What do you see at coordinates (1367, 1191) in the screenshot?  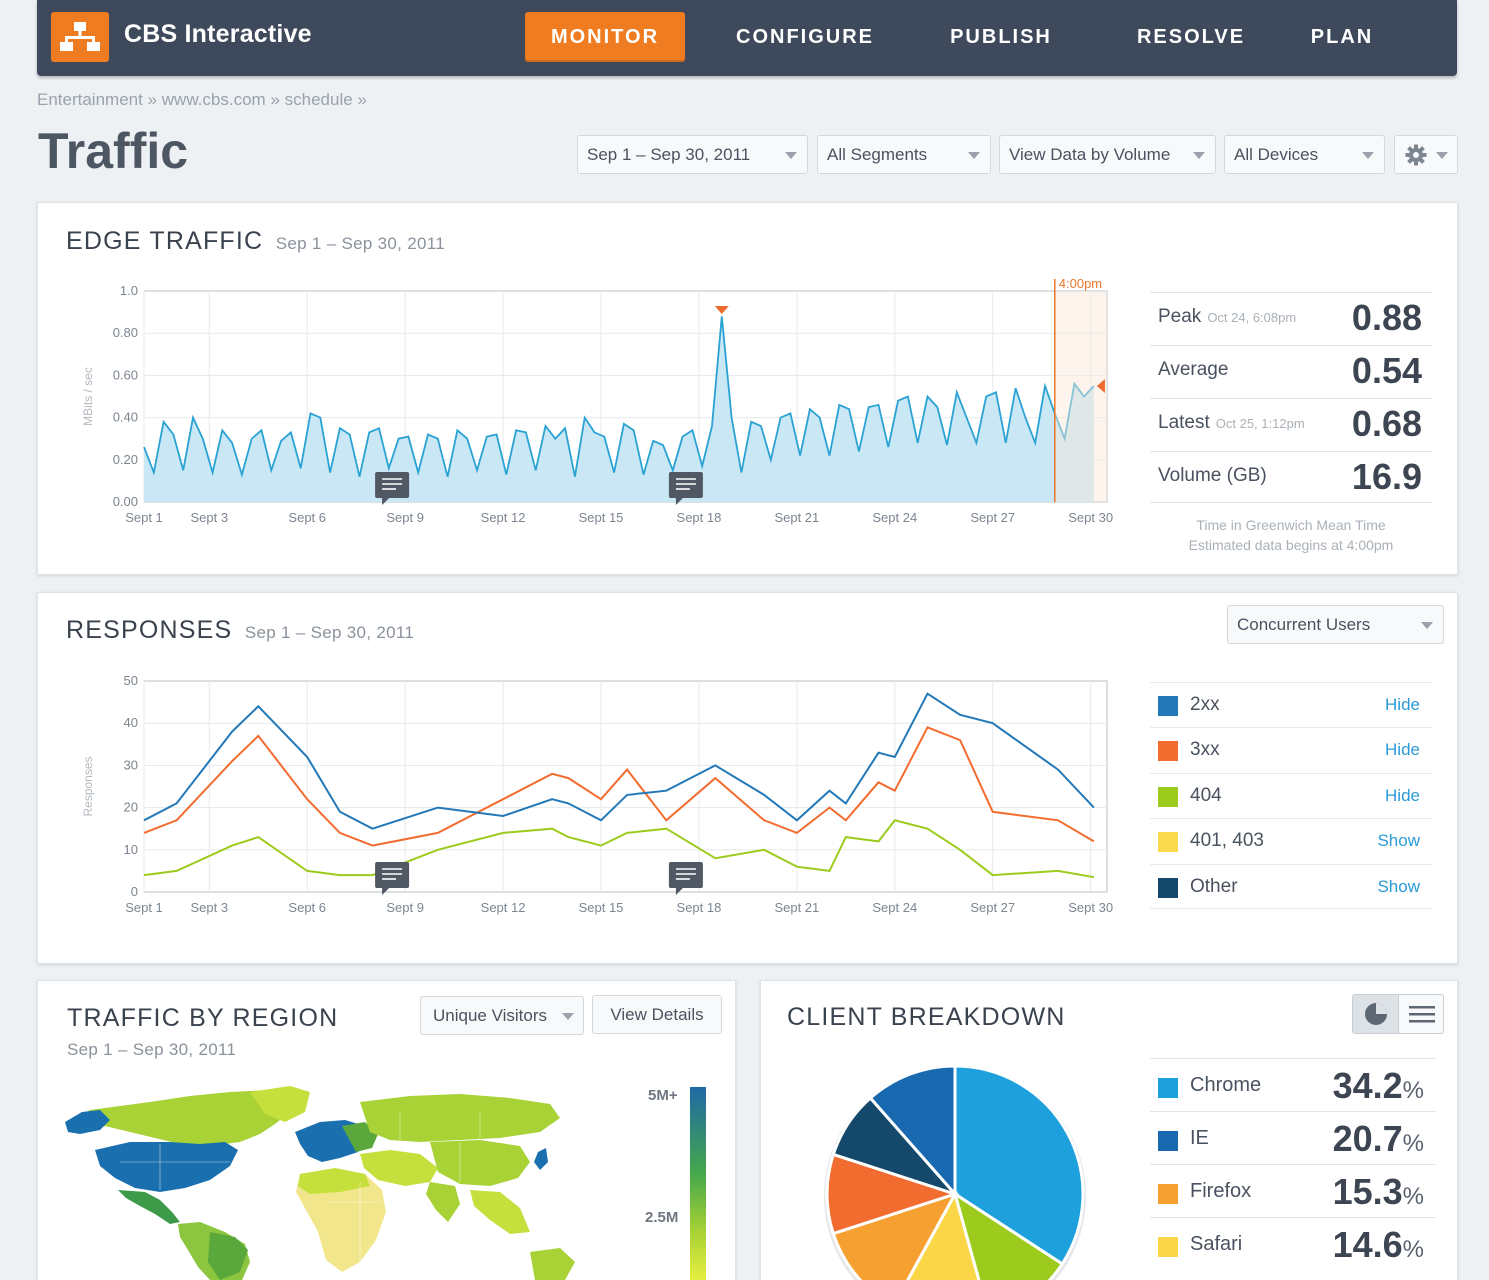 I see `client-firefox-number: 15.3` at bounding box center [1367, 1191].